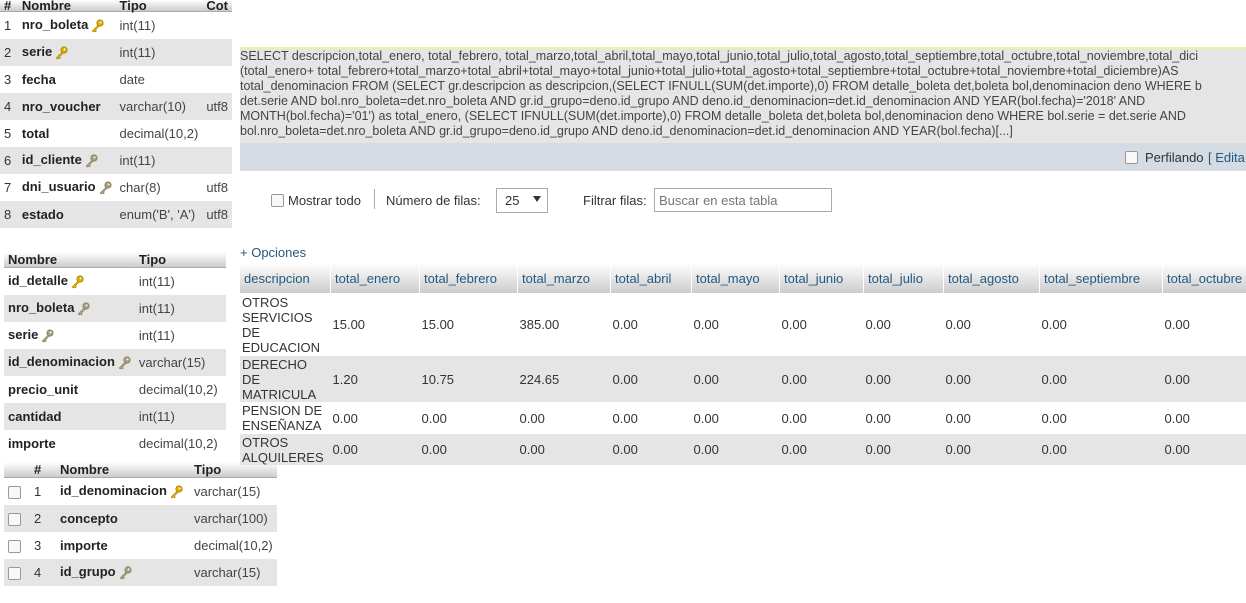  I want to click on column-header-total-junio: total_junio, so click(821, 278).